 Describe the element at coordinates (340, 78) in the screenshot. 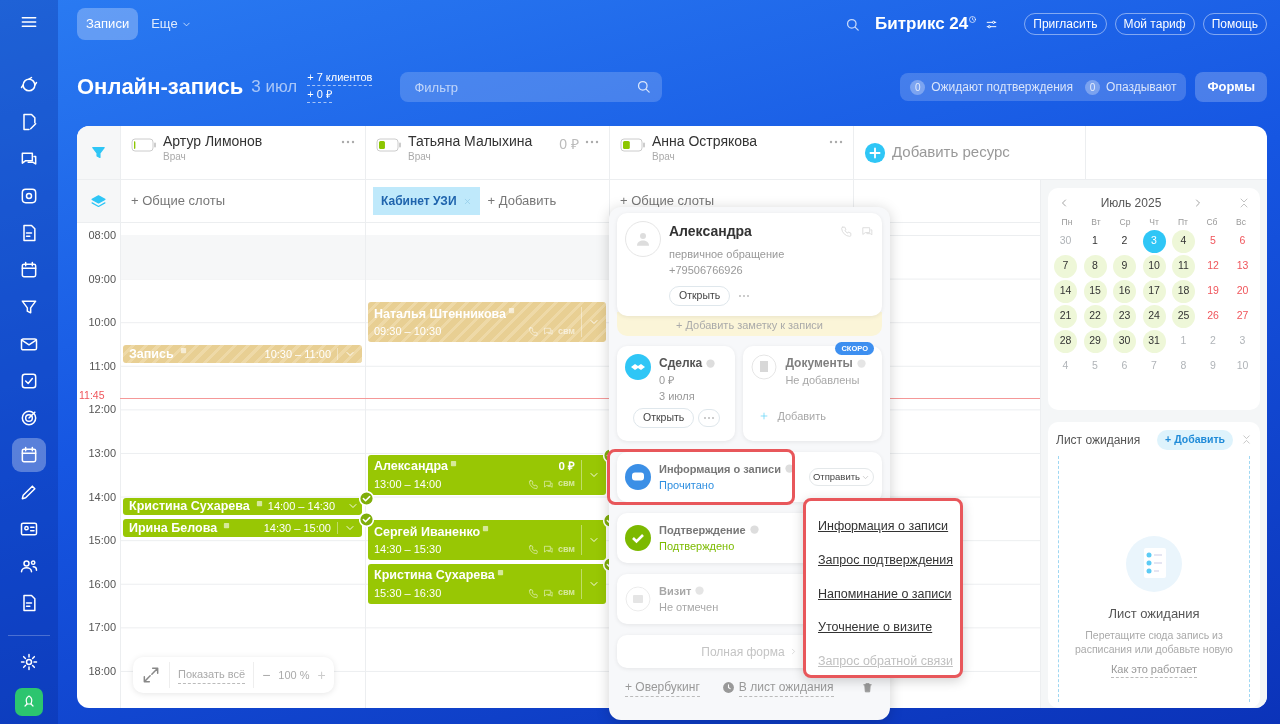

I see `stat-link: + 7 клиентов` at that location.